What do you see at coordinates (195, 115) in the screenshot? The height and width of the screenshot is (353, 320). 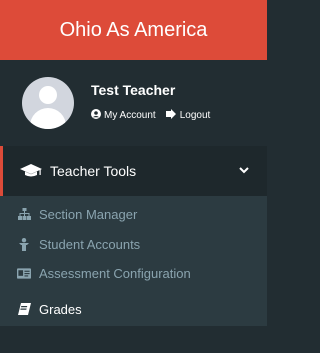 I see `logout-label: Logout` at bounding box center [195, 115].